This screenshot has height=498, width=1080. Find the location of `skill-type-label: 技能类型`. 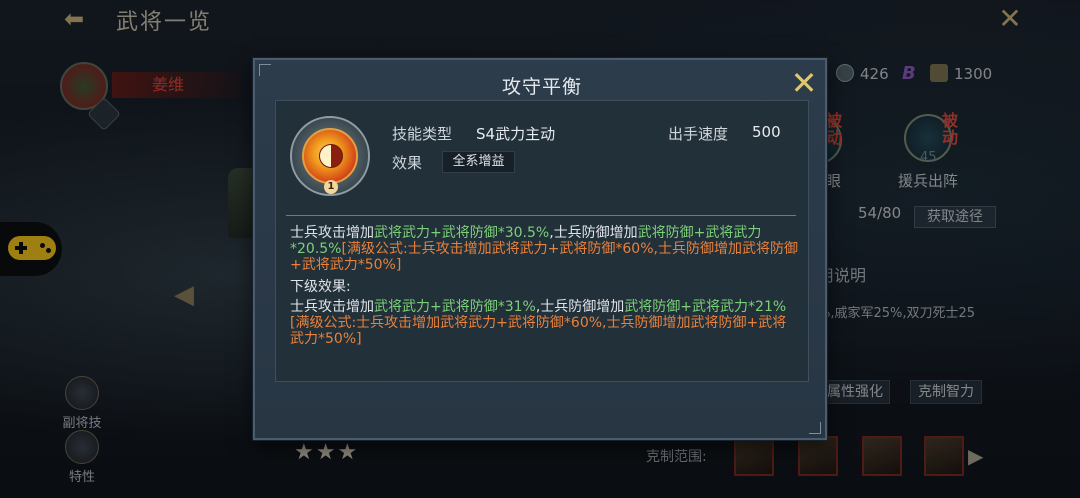

skill-type-label: 技能类型 is located at coordinates (422, 134).